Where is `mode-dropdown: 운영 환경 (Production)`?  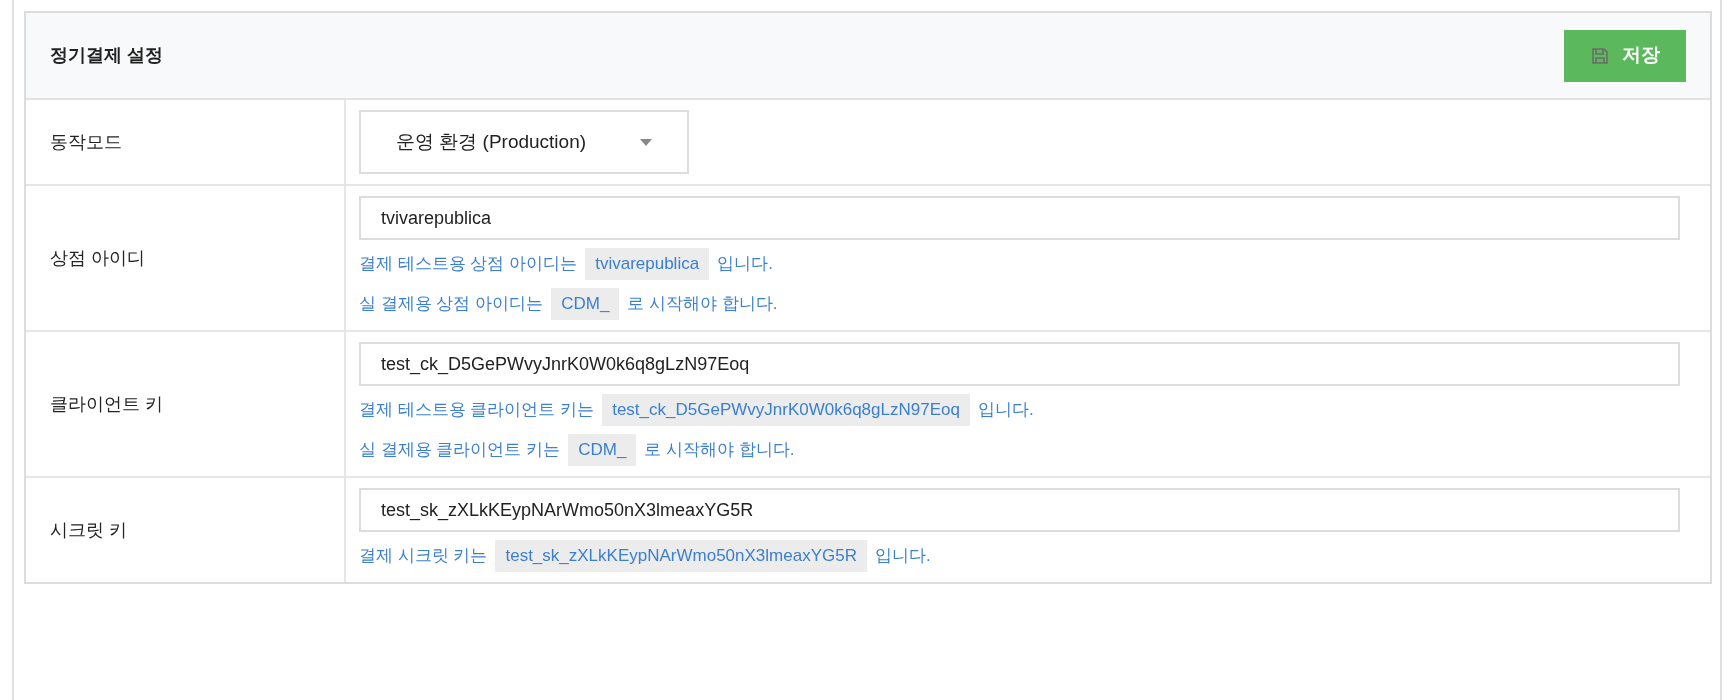 mode-dropdown: 운영 환경 (Production) is located at coordinates (524, 142).